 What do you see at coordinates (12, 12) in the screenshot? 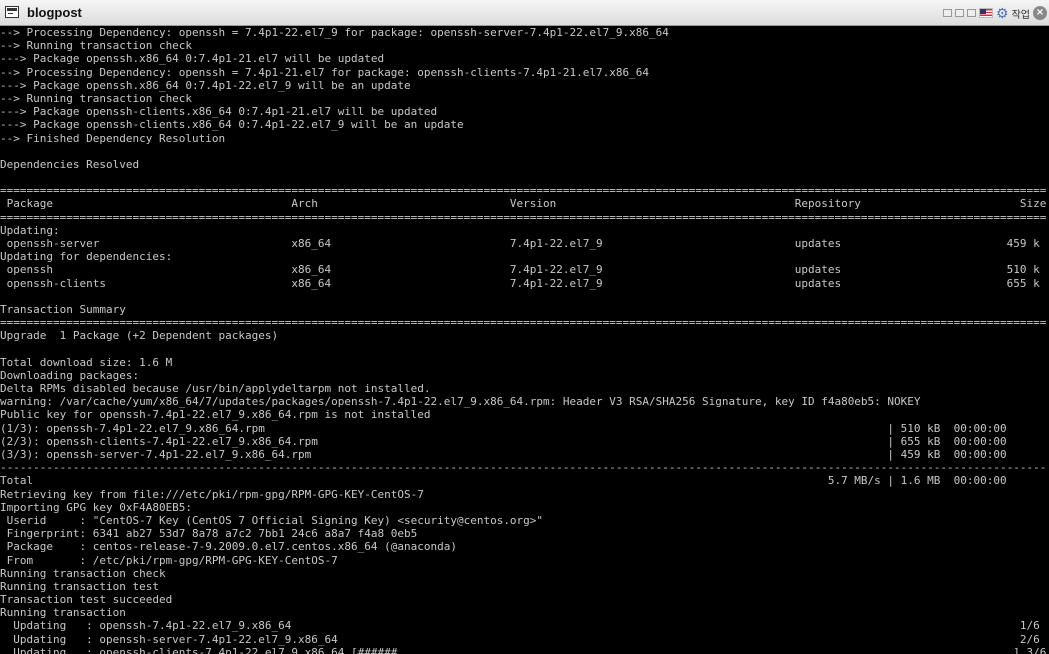
I see `terminal-app-icon` at bounding box center [12, 12].